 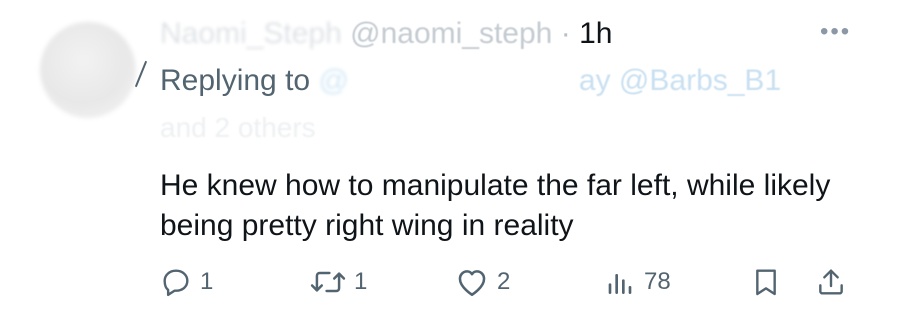 I want to click on reply-icon, so click(x=176, y=282).